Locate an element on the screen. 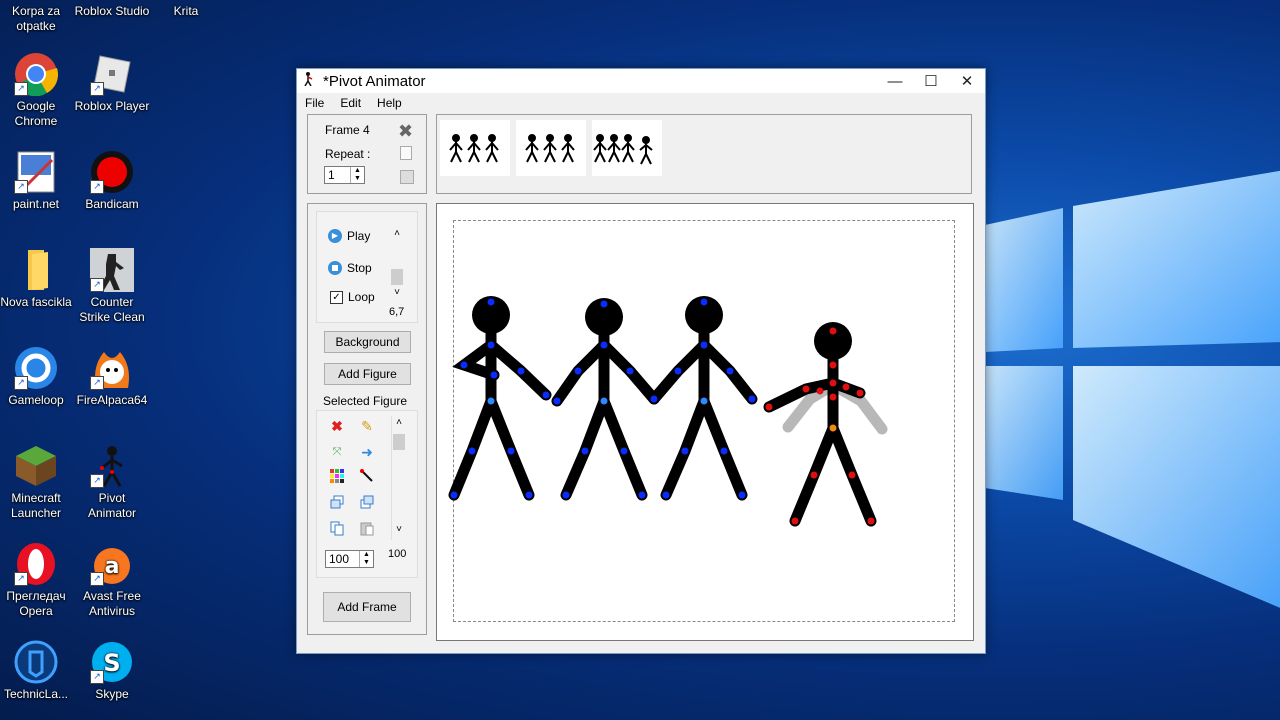 This screenshot has height=720, width=1280. copy-frame-icon is located at coordinates (406, 153).